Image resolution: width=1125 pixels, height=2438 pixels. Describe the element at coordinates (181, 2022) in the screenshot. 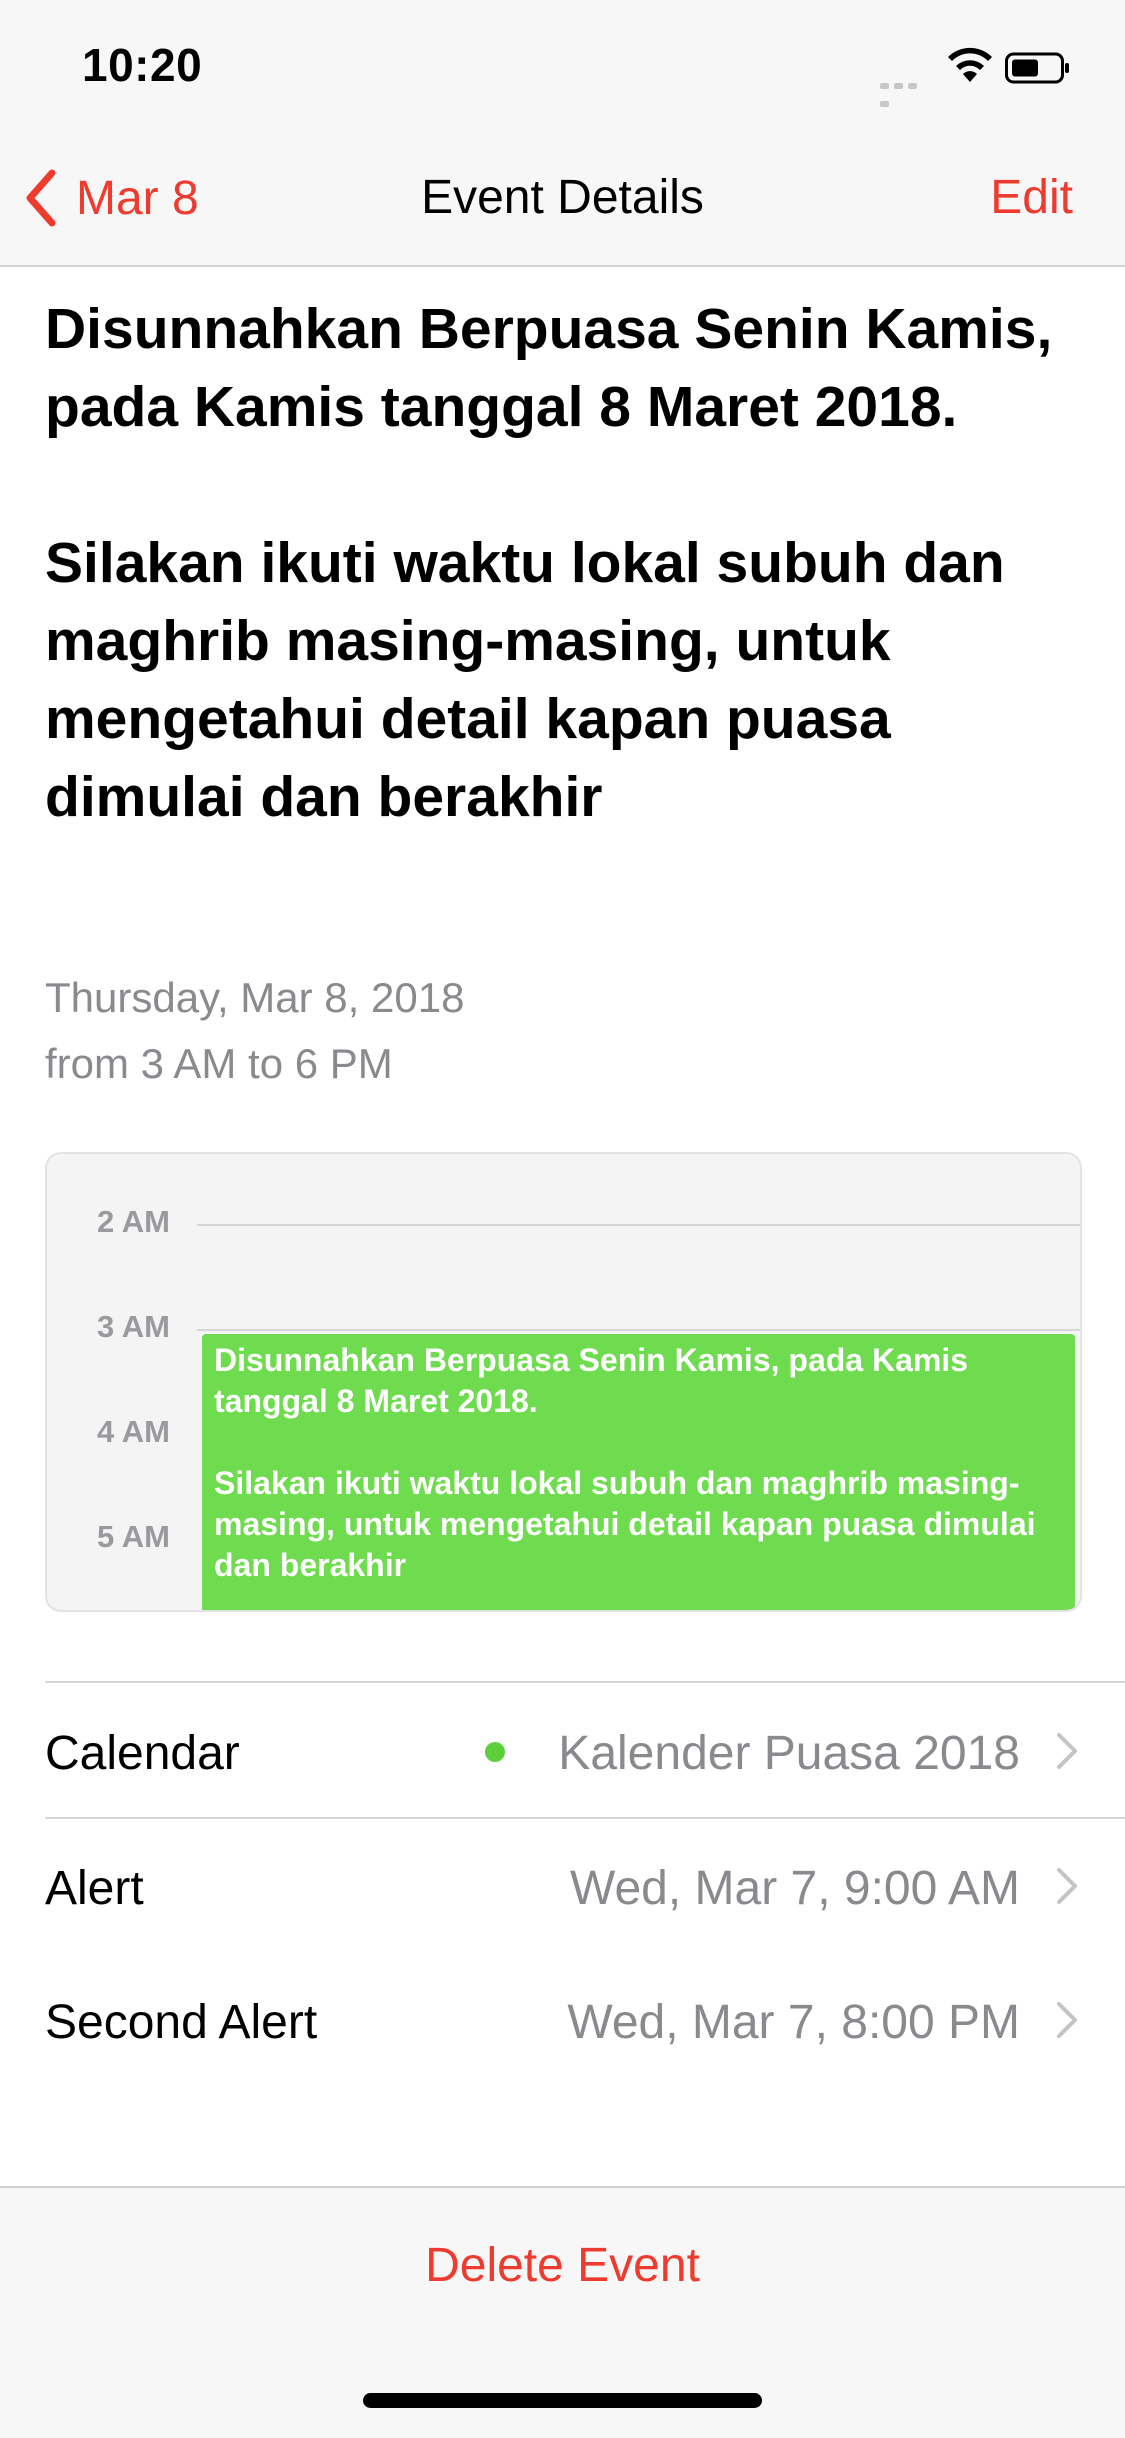

I see `second-alert-row-label: Second Alert` at that location.